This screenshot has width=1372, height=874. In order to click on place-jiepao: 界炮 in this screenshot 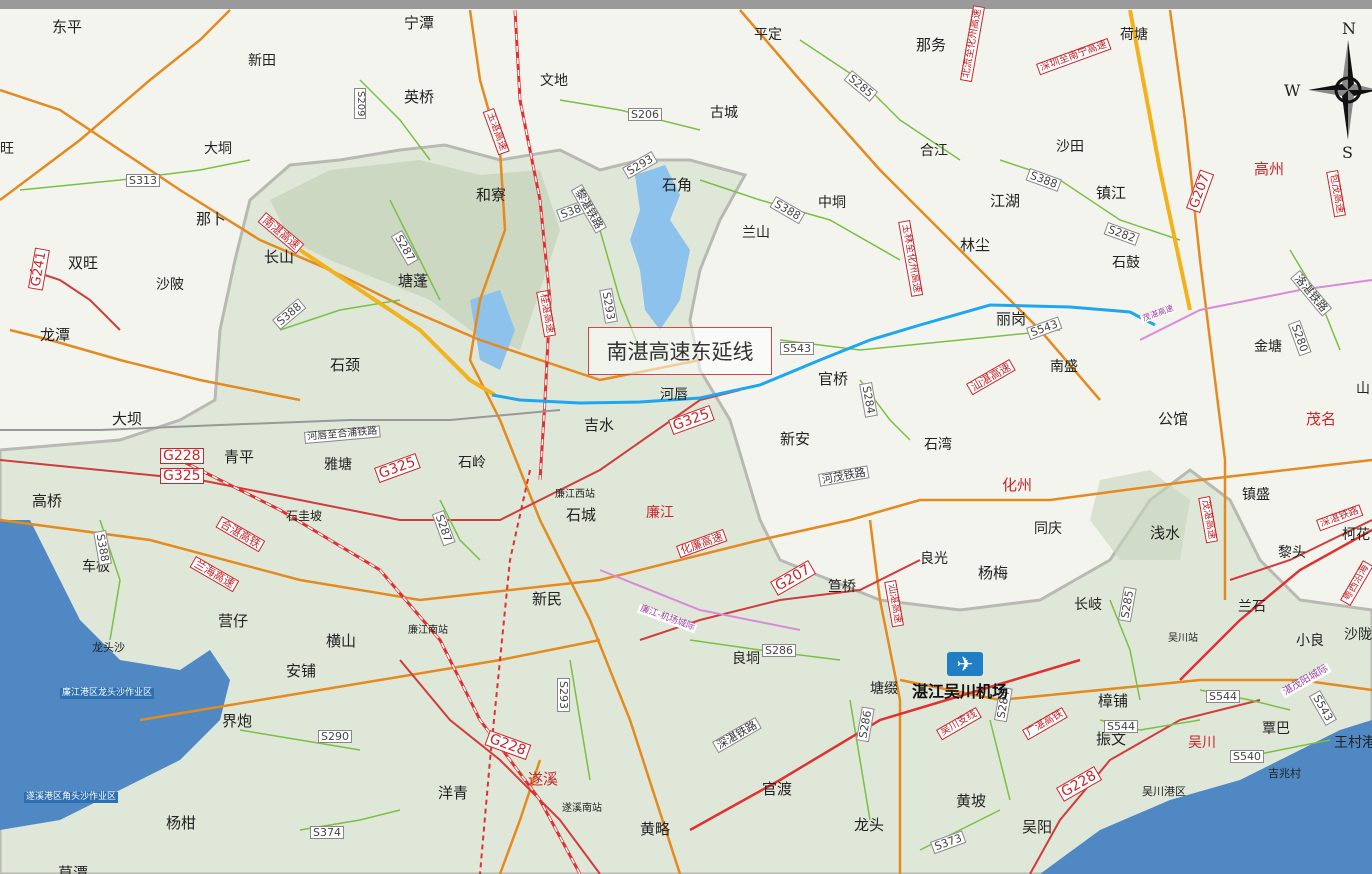, I will do `click(237, 721)`.